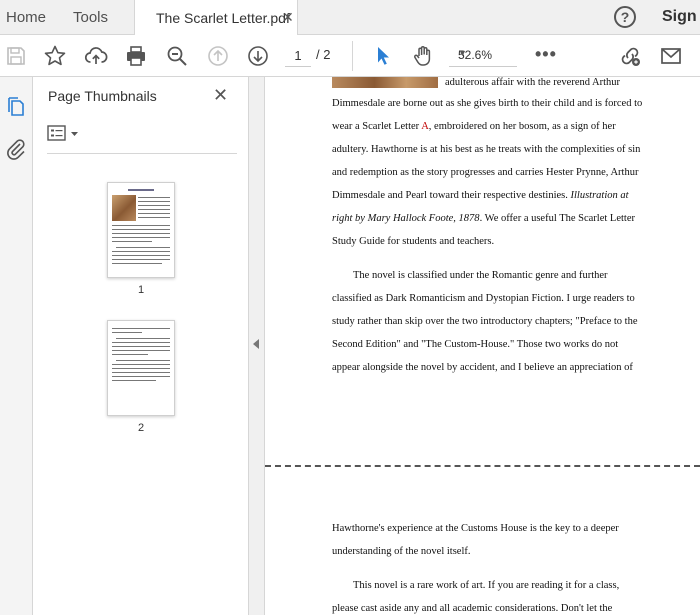 This screenshot has width=700, height=615. I want to click on list-options-icon, so click(62, 133).